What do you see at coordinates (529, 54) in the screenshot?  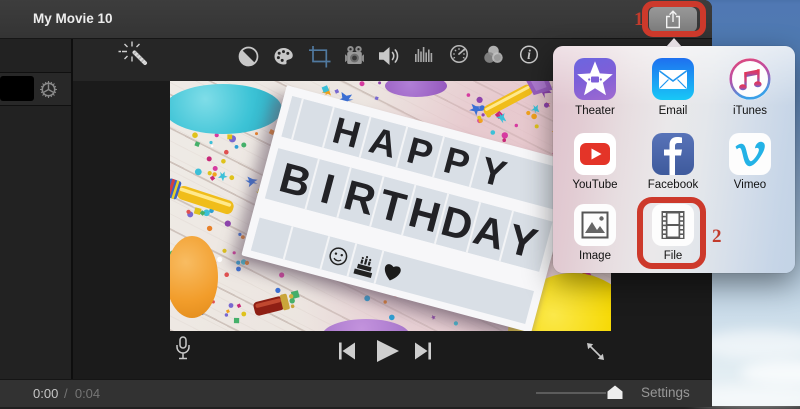 I see `svg-text: i` at bounding box center [529, 54].